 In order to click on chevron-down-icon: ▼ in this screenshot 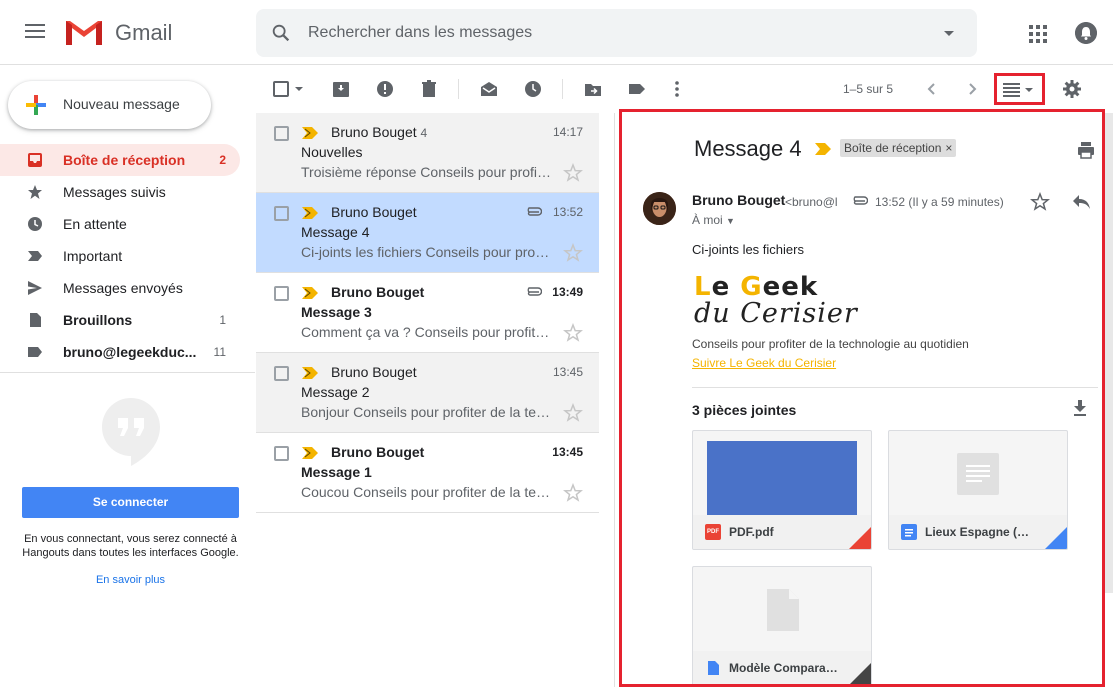, I will do `click(730, 221)`.